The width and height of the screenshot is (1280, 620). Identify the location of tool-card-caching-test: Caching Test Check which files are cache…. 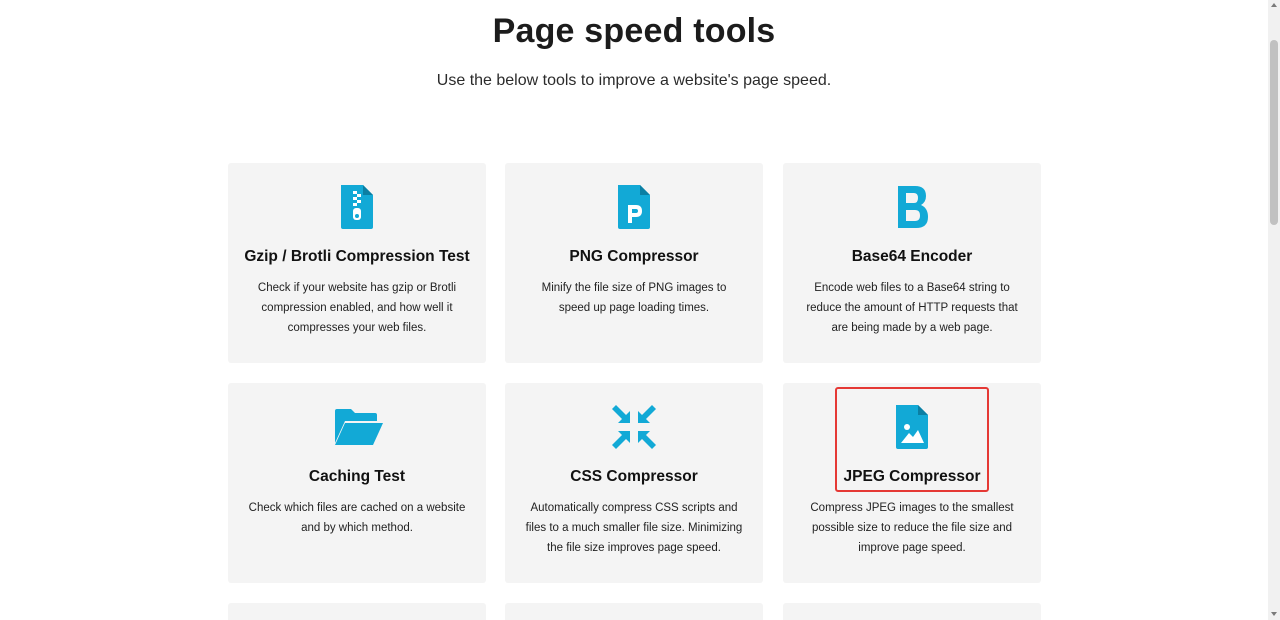
(357, 483).